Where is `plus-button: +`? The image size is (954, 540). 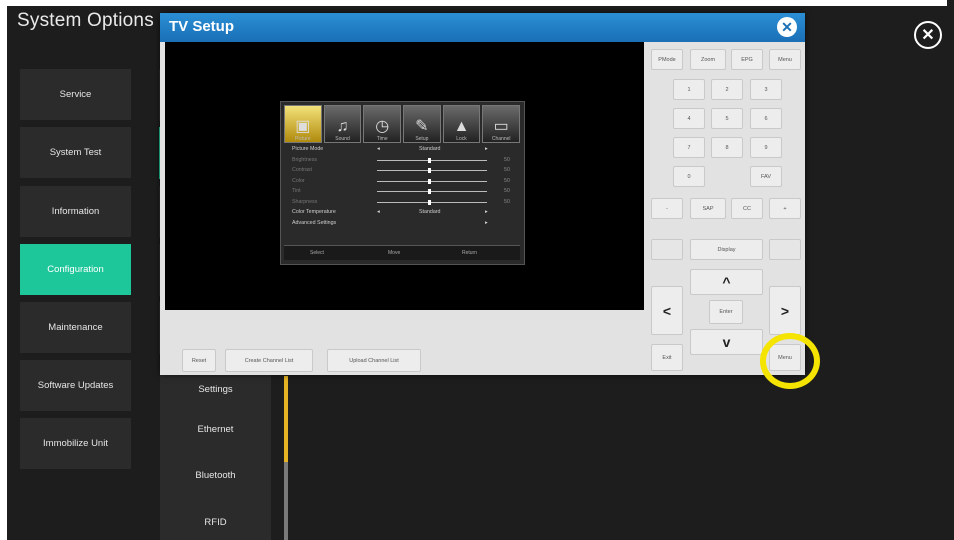
plus-button: + is located at coordinates (785, 208).